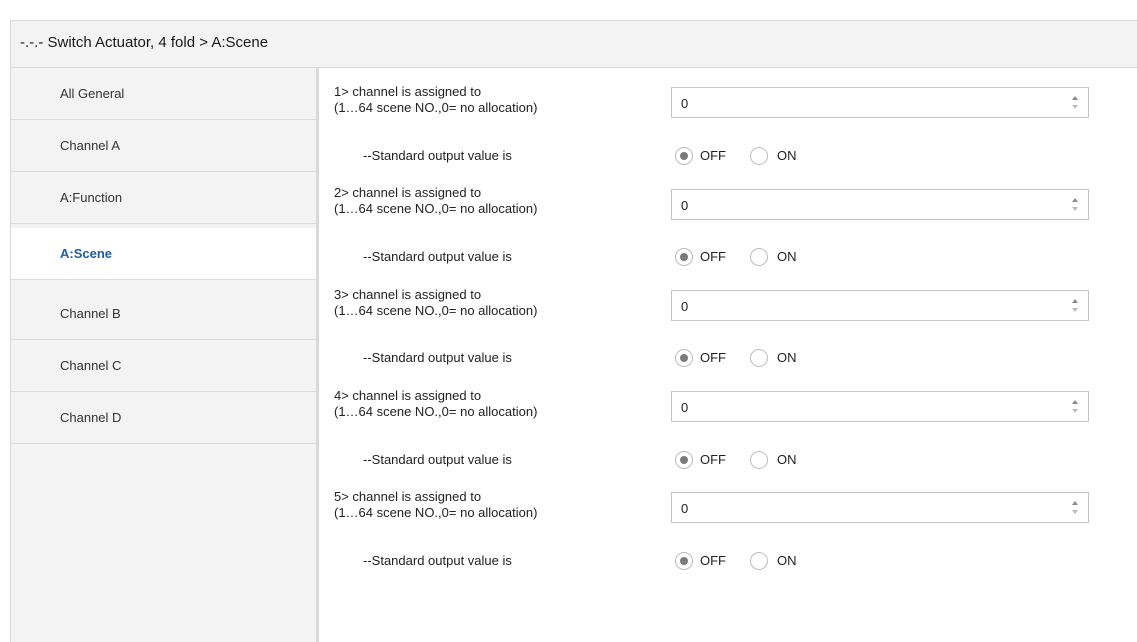 This screenshot has width=1137, height=642. I want to click on sidebar-item-a-scene: A:Scene, so click(165, 254).